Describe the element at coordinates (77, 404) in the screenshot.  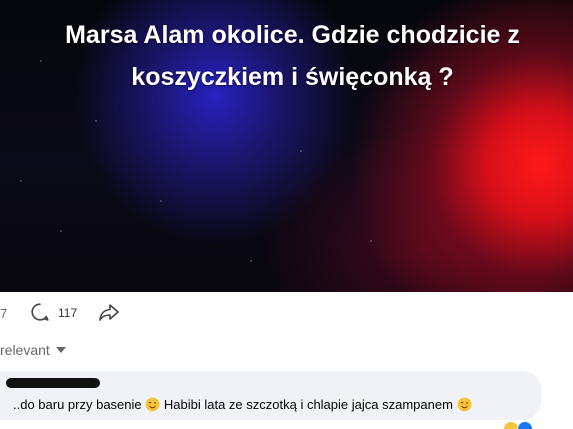
I see `comment-text-part-1: ..do baru przy basenie` at that location.